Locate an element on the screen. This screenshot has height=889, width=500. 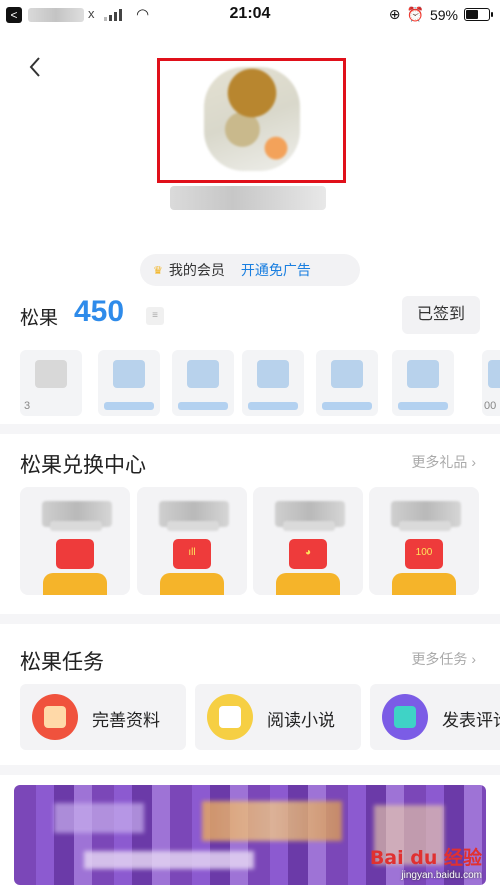
day-reward-text: 00 is located at coordinates (490, 406).